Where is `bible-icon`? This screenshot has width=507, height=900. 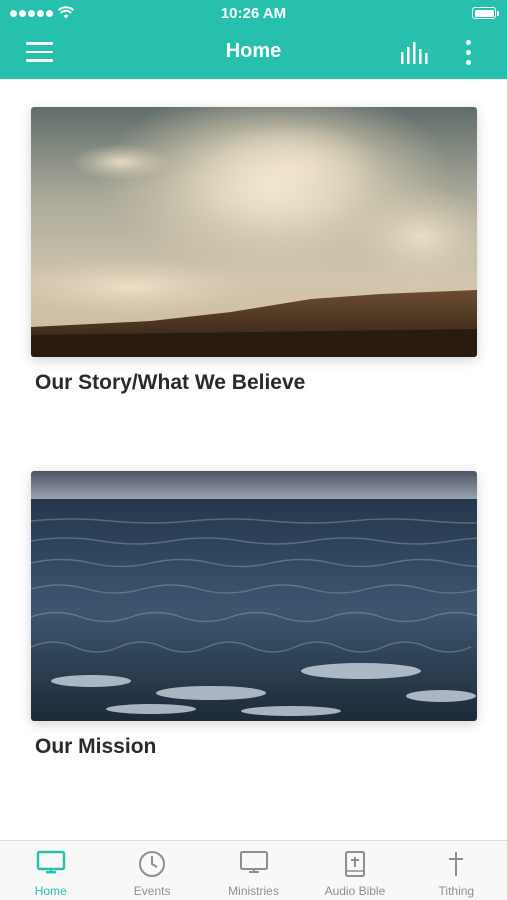 bible-icon is located at coordinates (354, 864).